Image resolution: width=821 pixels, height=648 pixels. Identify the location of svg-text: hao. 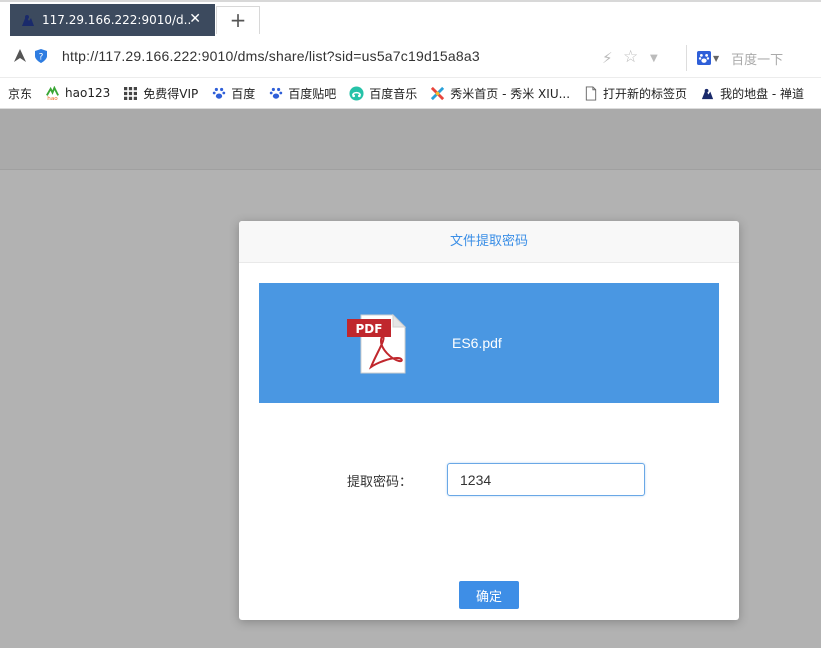
(52, 98).